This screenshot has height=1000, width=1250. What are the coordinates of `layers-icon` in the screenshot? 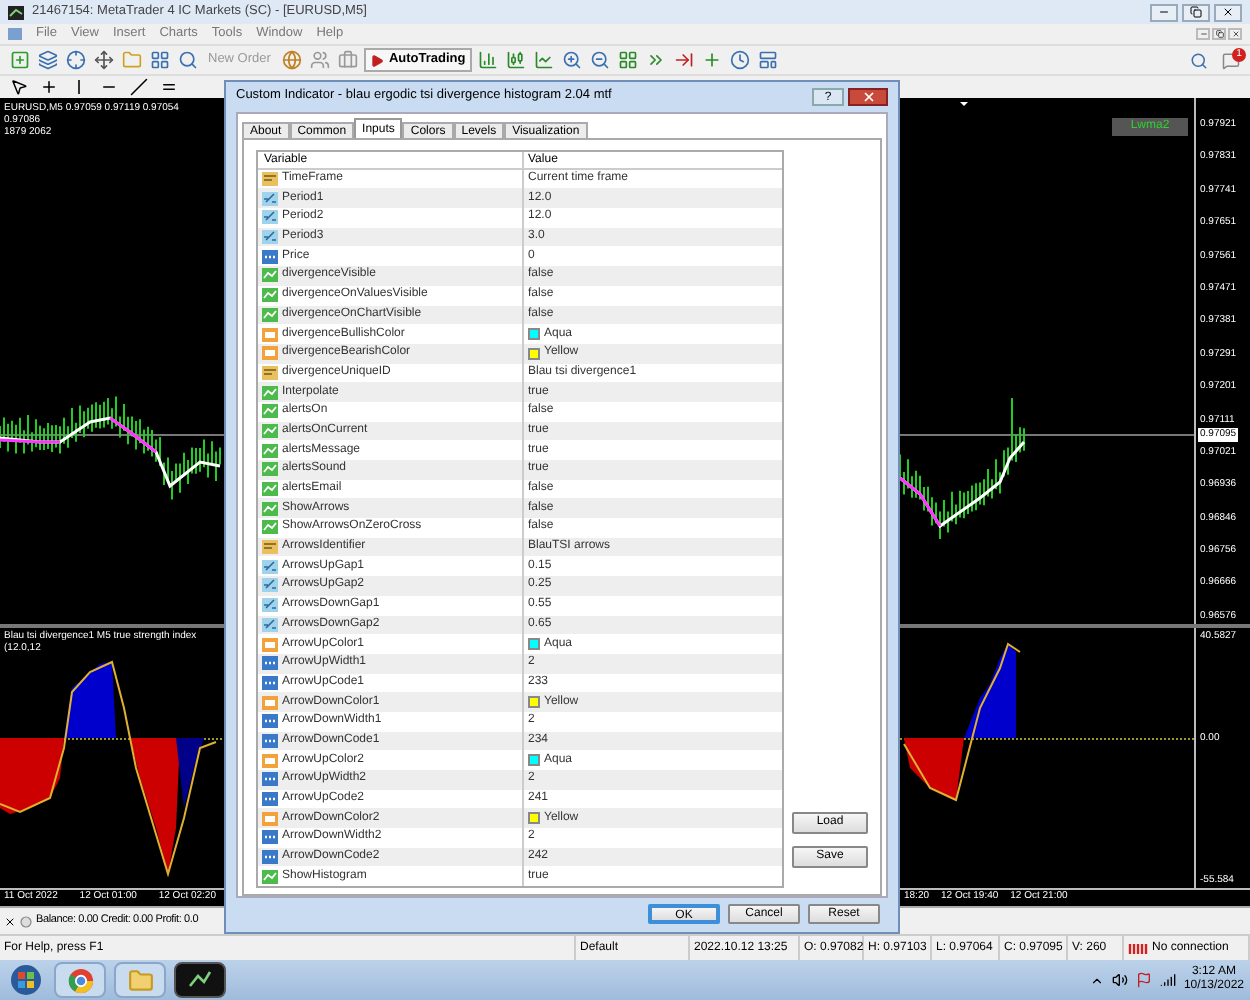 It's located at (47, 60).